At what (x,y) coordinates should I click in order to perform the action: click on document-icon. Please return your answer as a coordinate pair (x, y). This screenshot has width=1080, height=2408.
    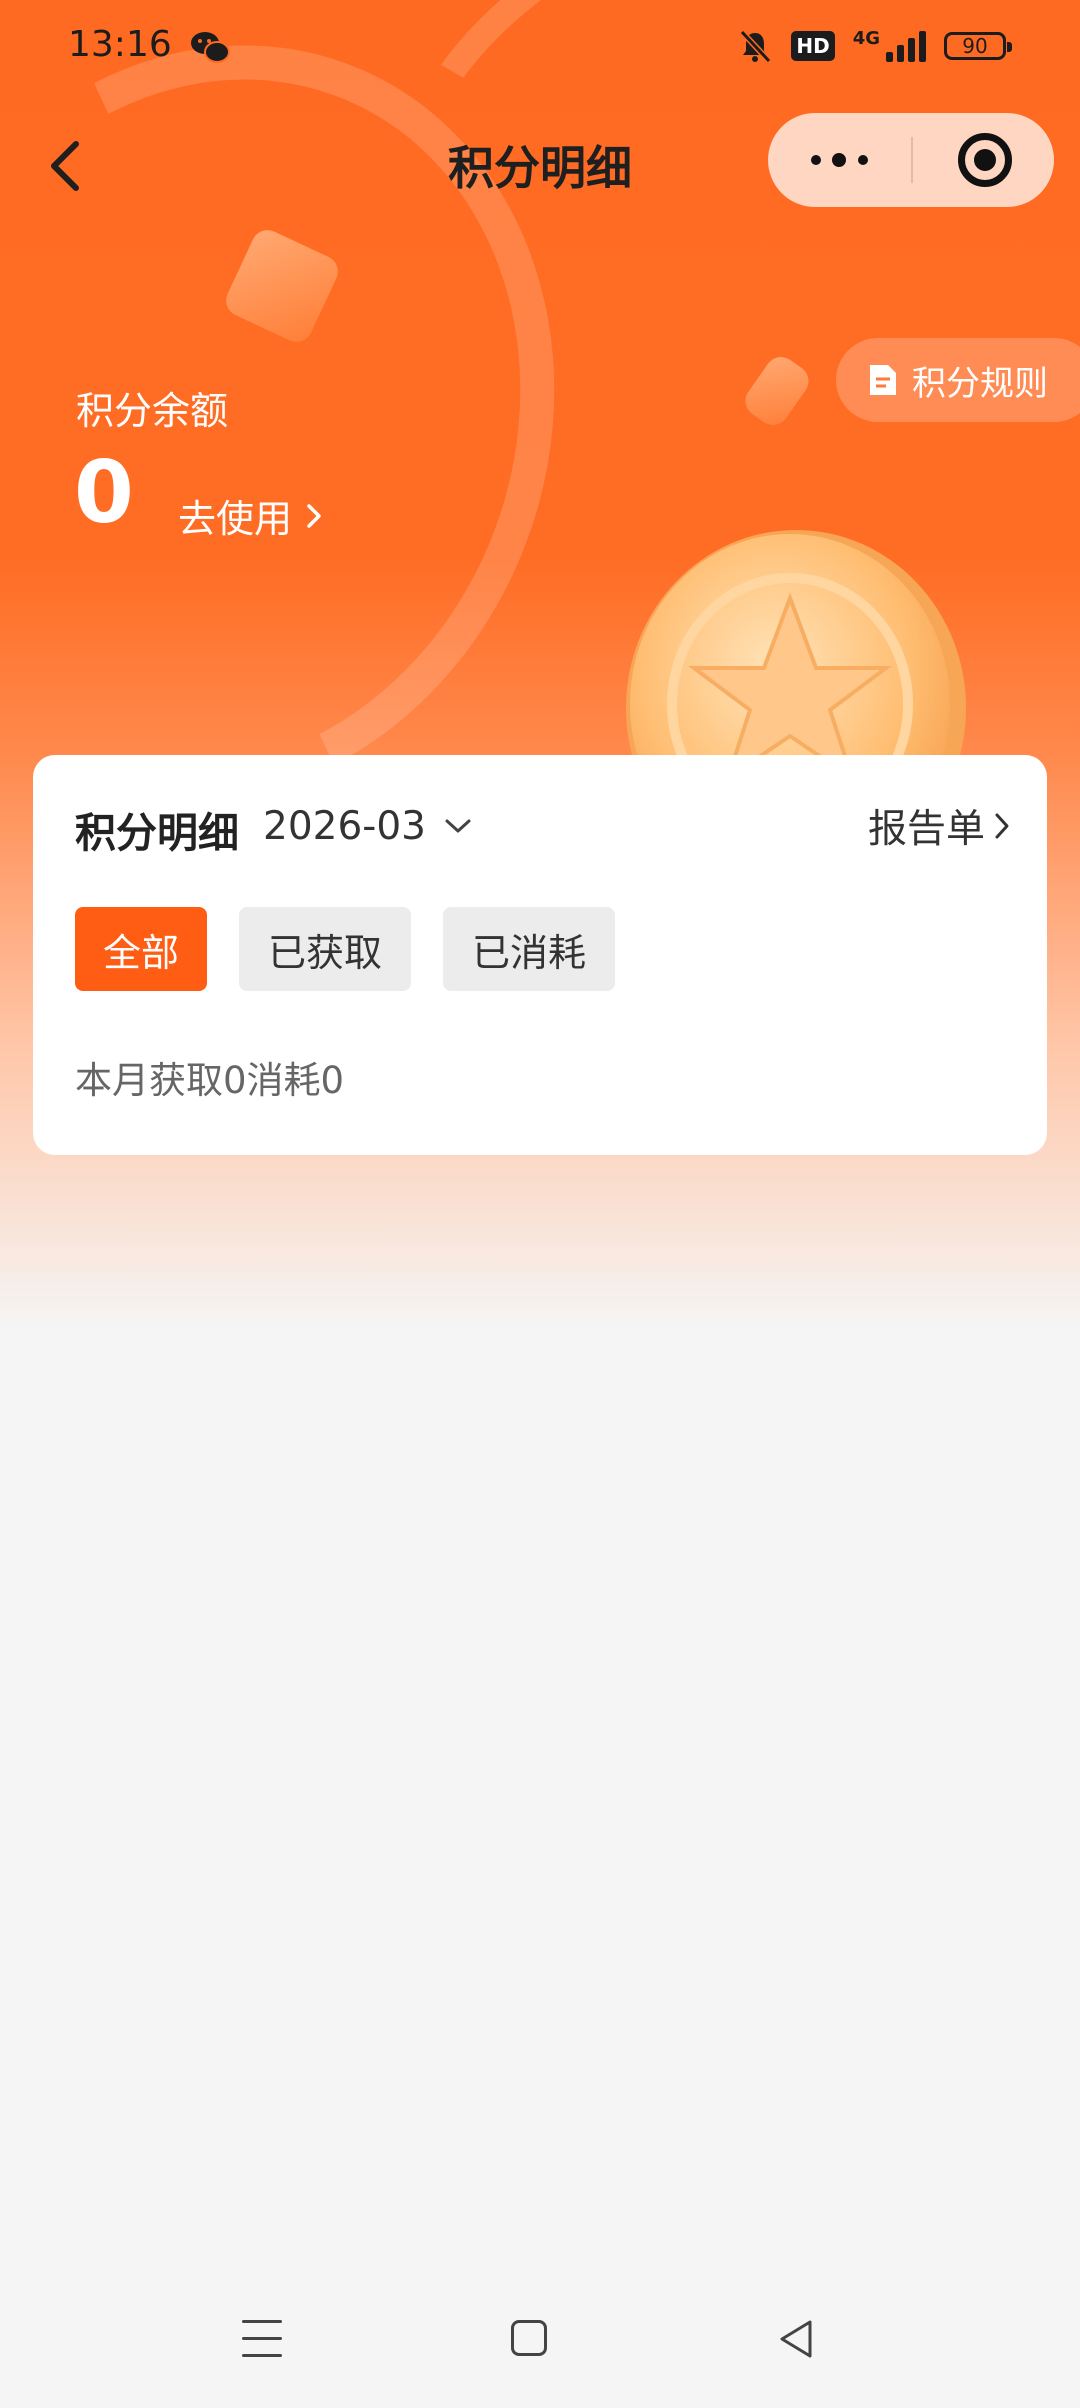
    Looking at the image, I should click on (883, 380).